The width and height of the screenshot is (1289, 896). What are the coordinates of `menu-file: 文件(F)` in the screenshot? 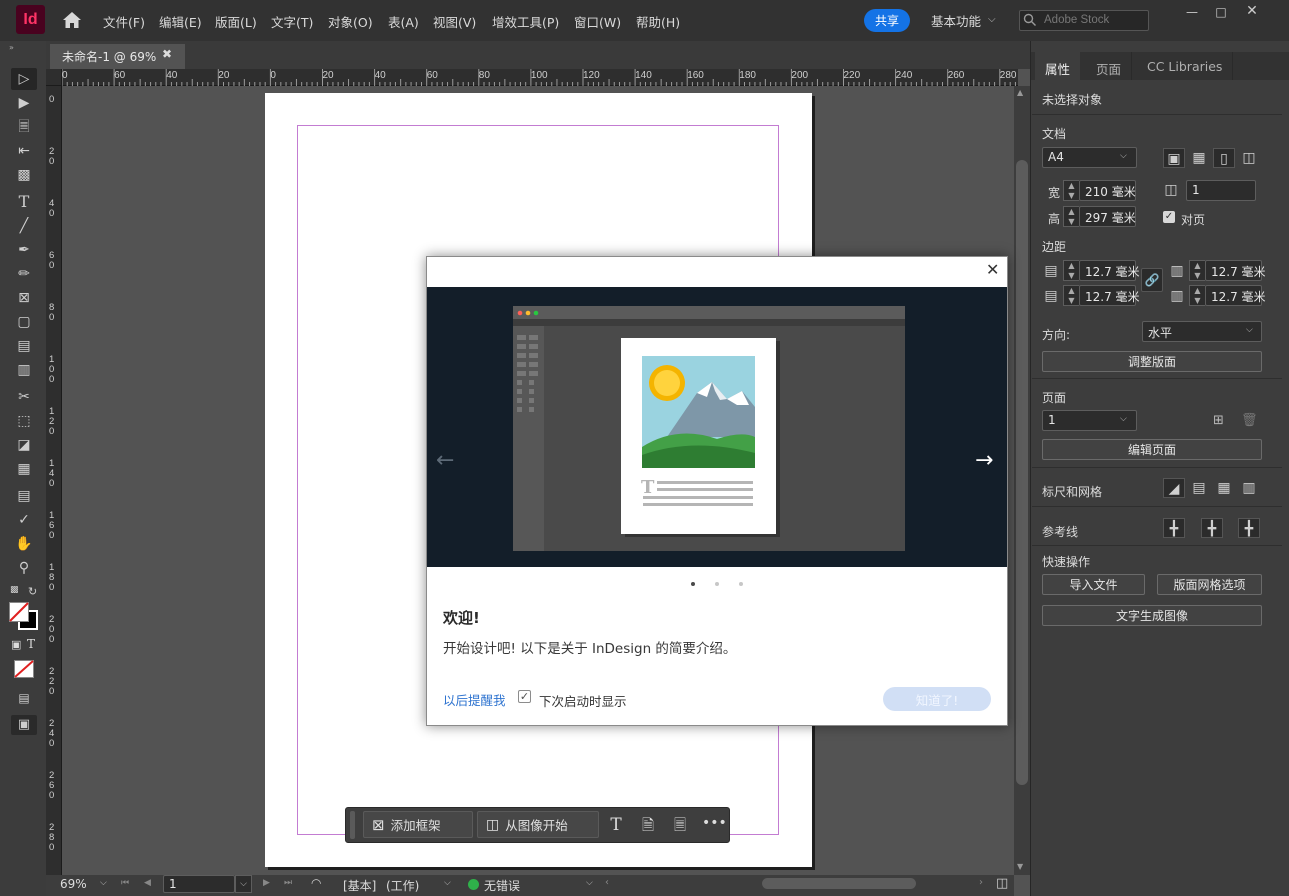 It's located at (124, 21).